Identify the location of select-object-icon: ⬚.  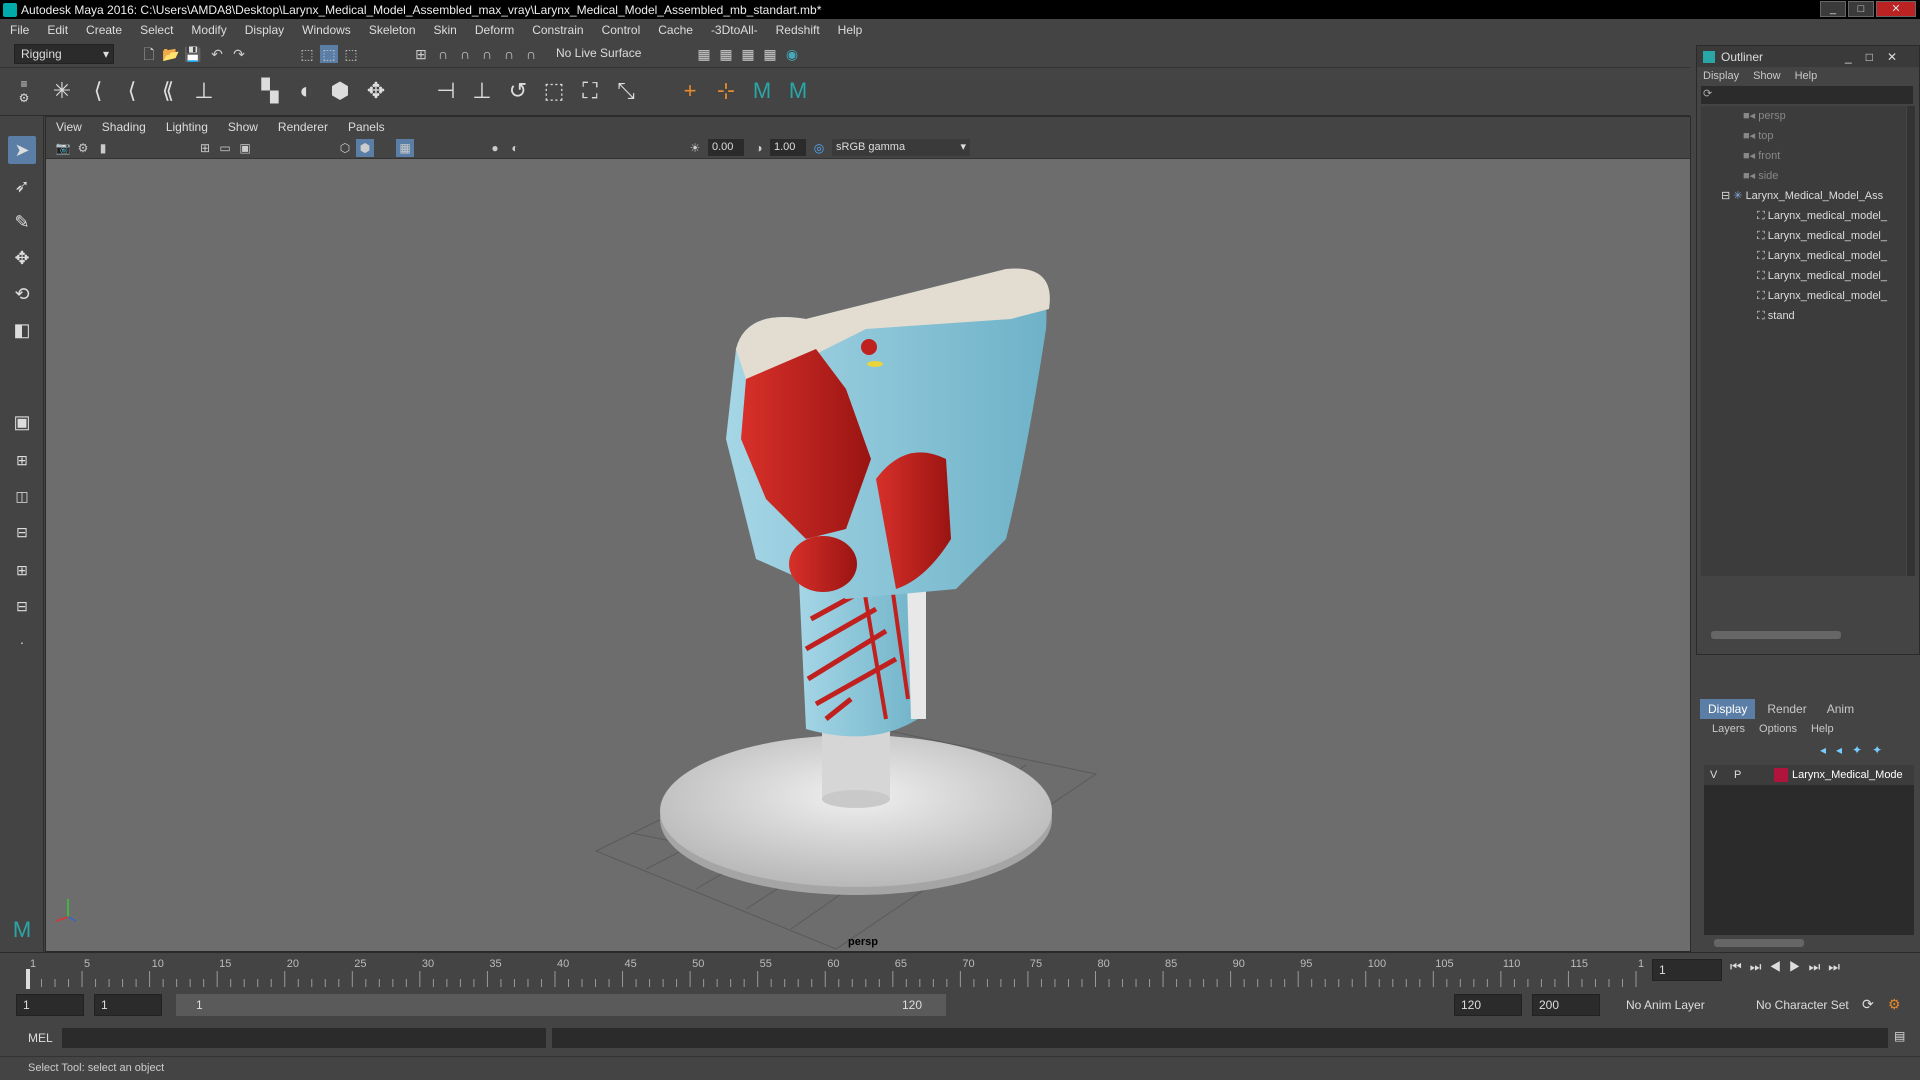
(329, 54).